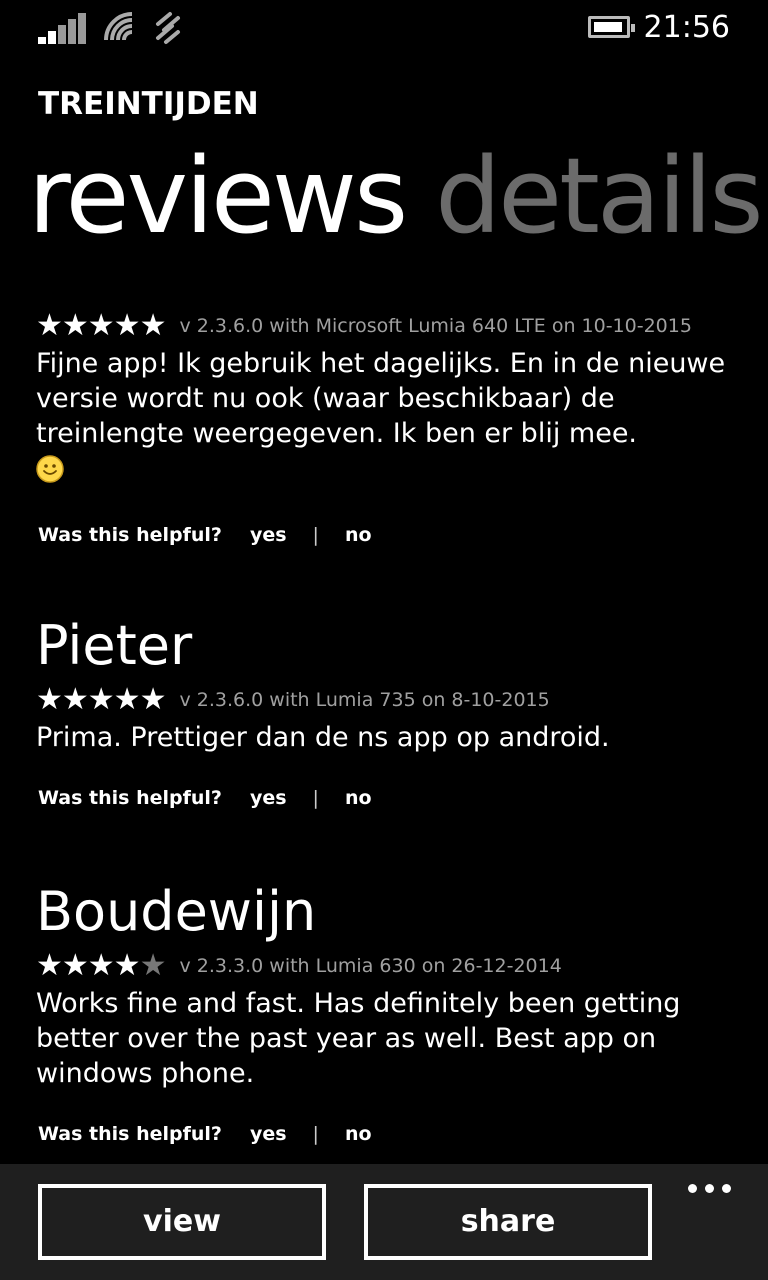  Describe the element at coordinates (50, 469) in the screenshot. I see `smiley-icon` at that location.